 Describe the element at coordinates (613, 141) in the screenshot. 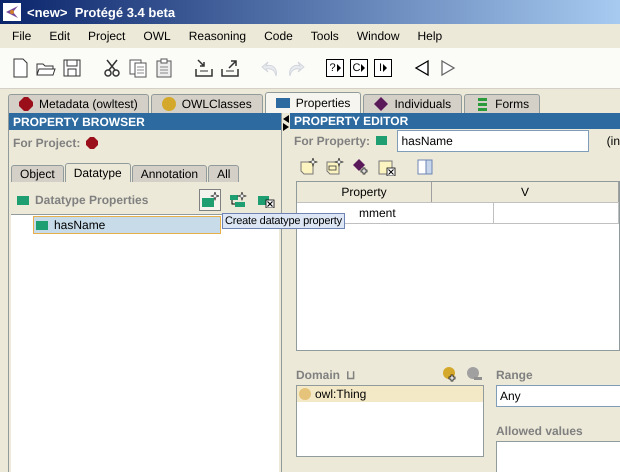

I see `suffix-text: (in` at that location.